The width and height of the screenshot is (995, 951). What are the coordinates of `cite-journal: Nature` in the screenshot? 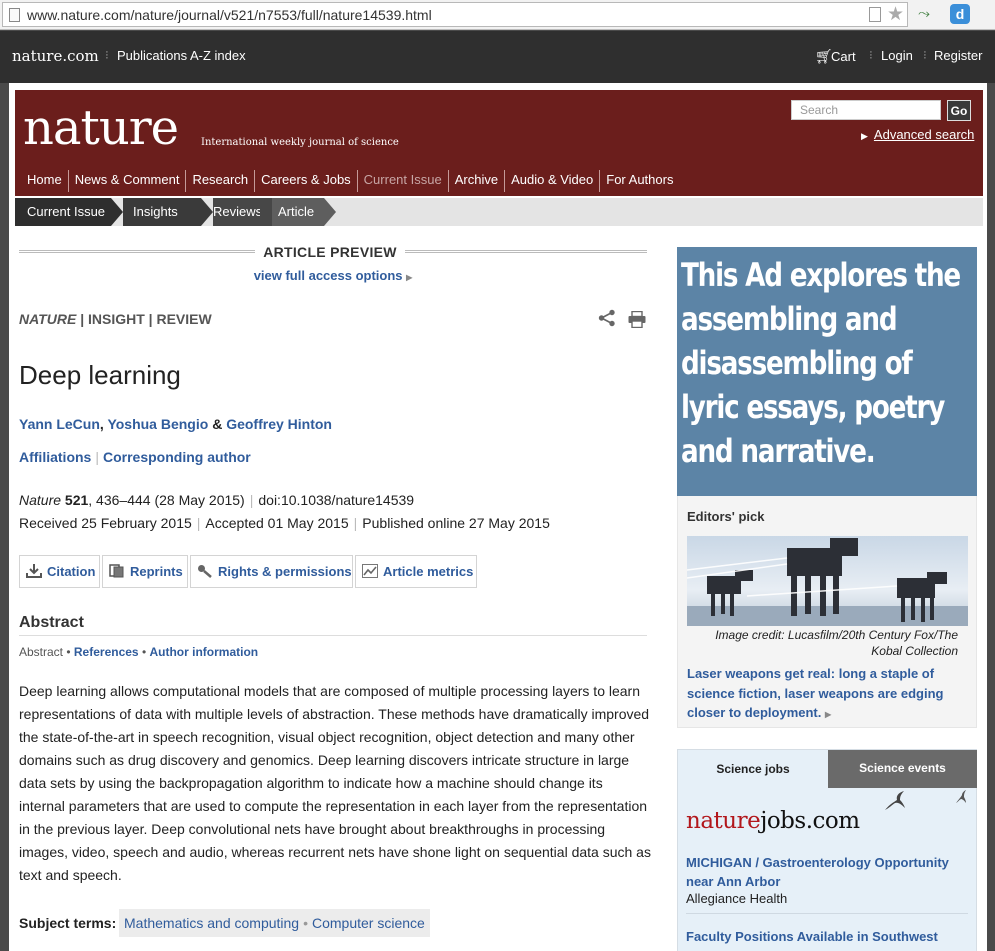 It's located at (40, 500).